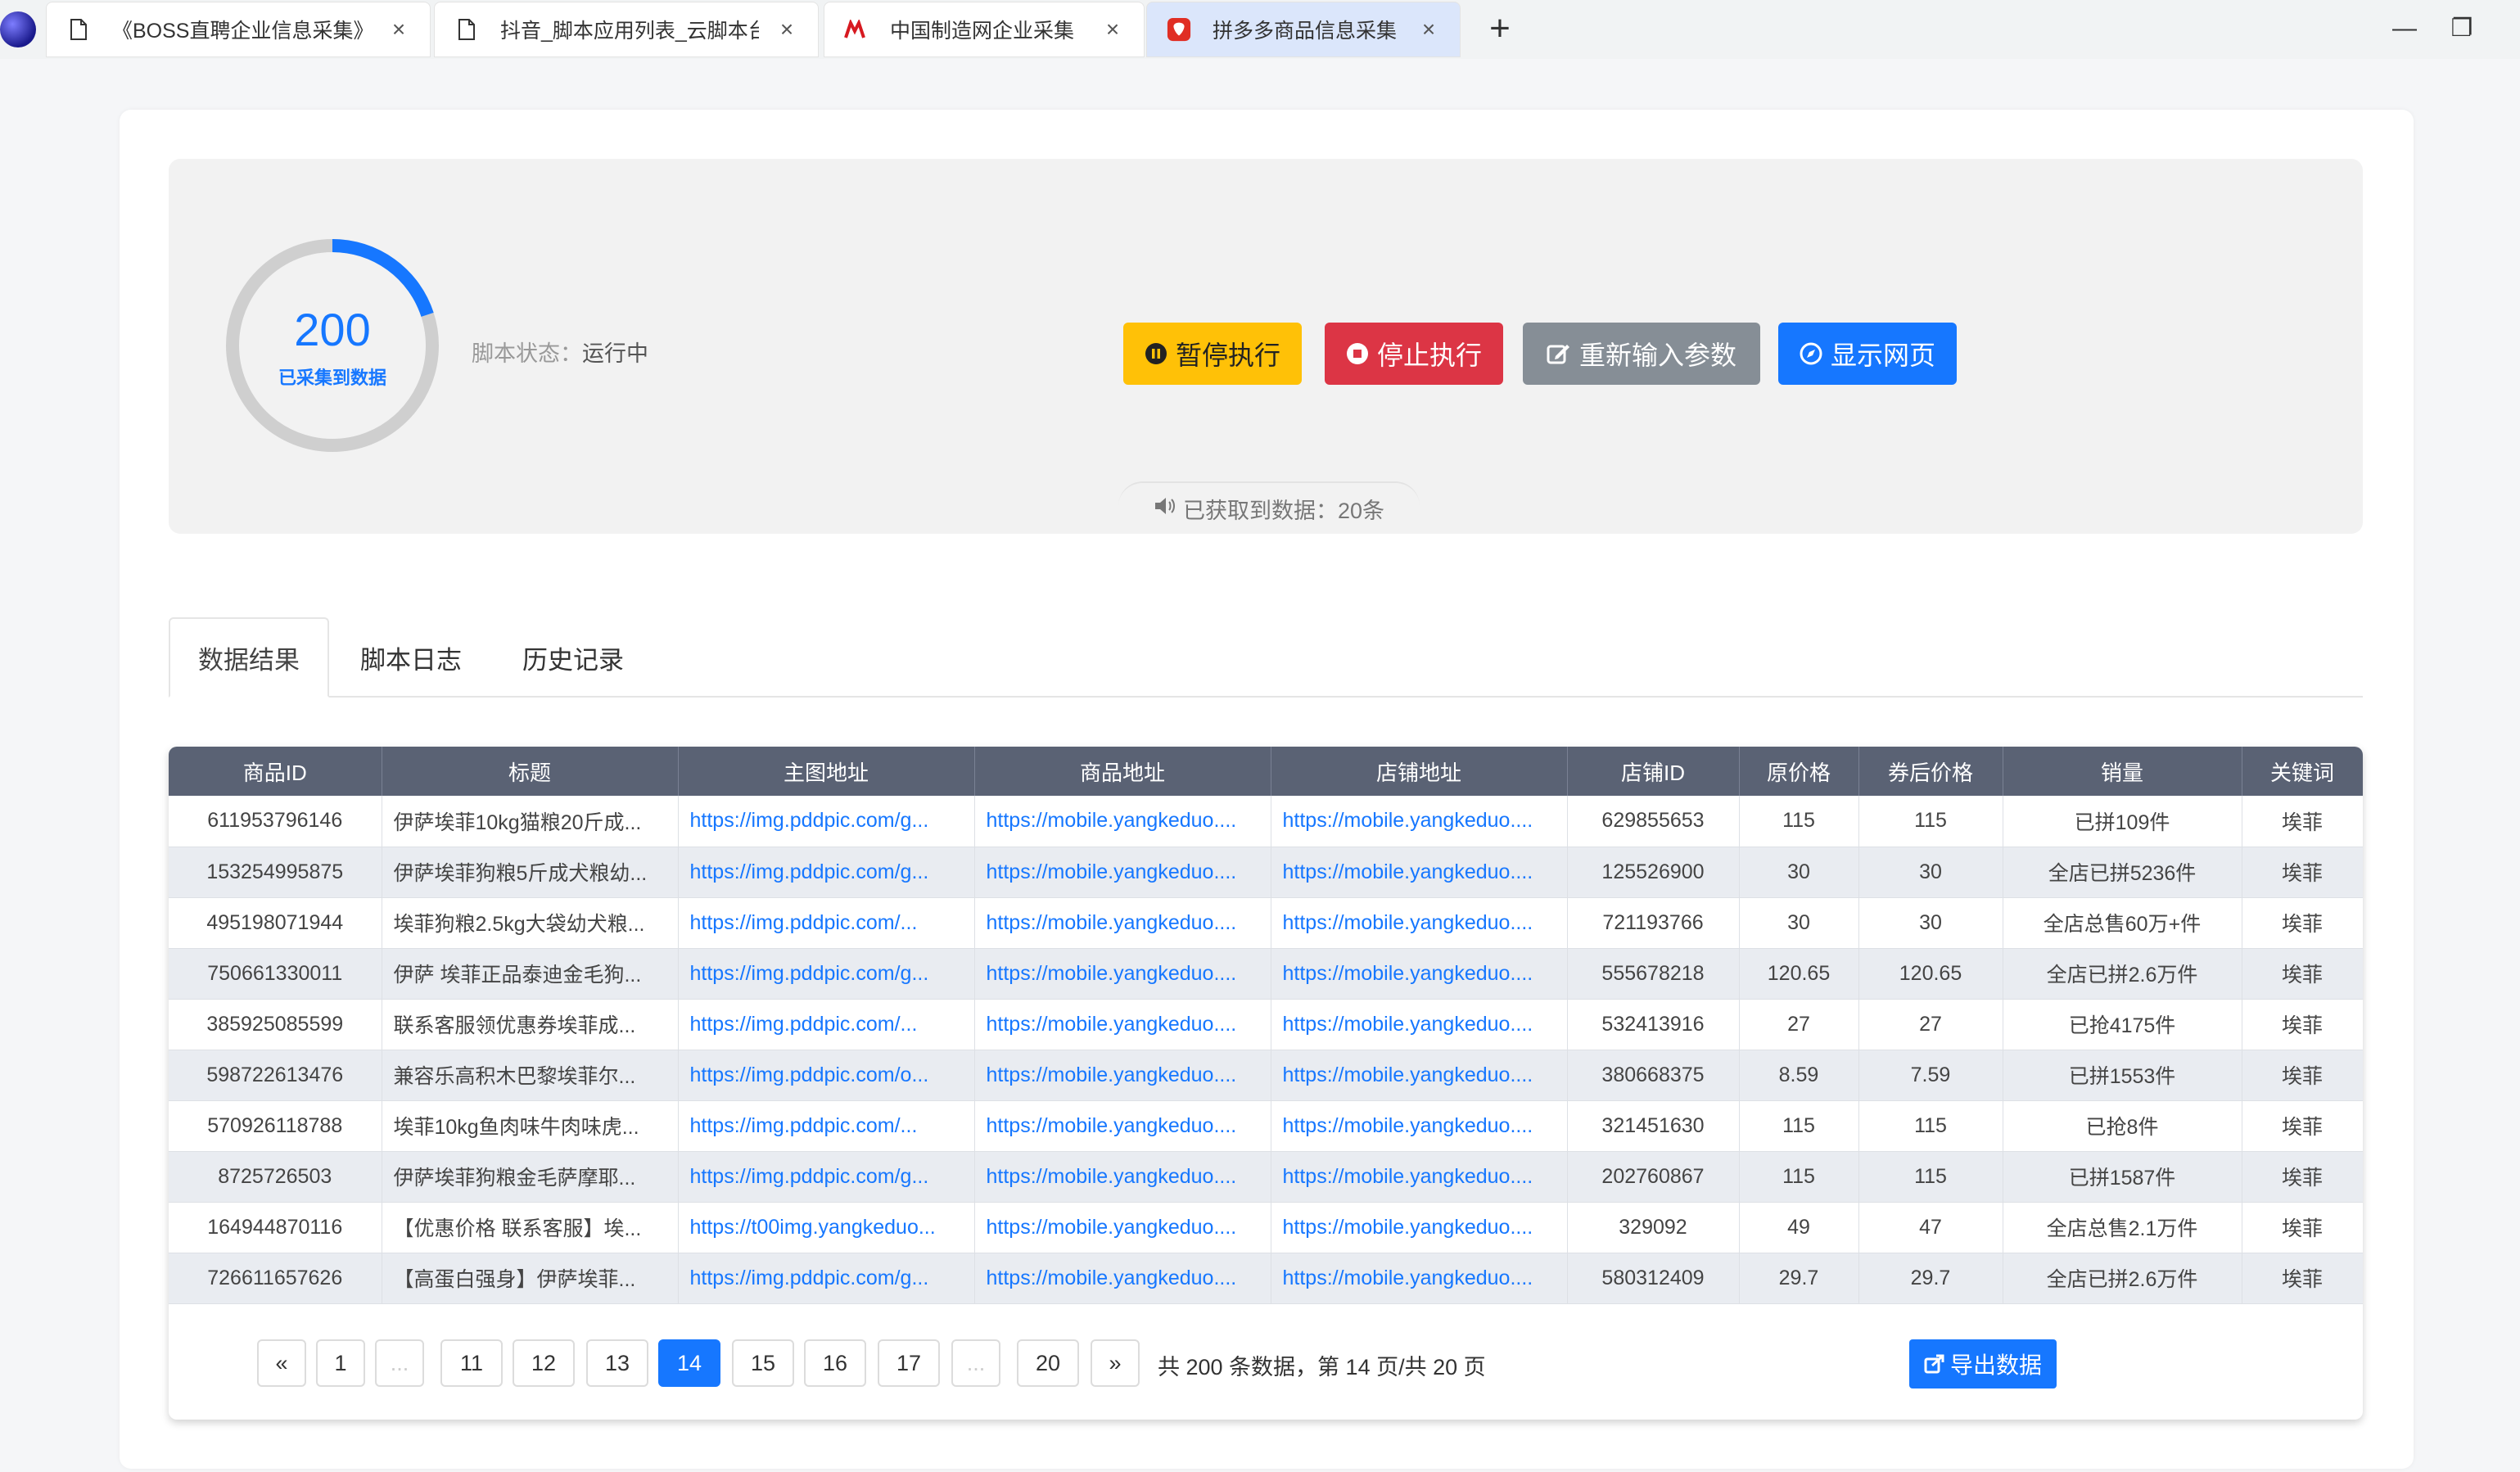 The height and width of the screenshot is (1472, 2520). Describe the element at coordinates (471, 1363) in the screenshot. I see `page-button: 11` at that location.